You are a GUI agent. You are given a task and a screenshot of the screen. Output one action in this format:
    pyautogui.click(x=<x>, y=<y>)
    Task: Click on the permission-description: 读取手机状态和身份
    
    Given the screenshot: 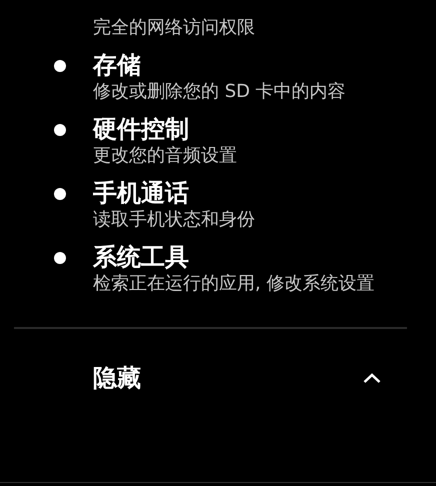 What is the action you would take?
    pyautogui.click(x=174, y=219)
    